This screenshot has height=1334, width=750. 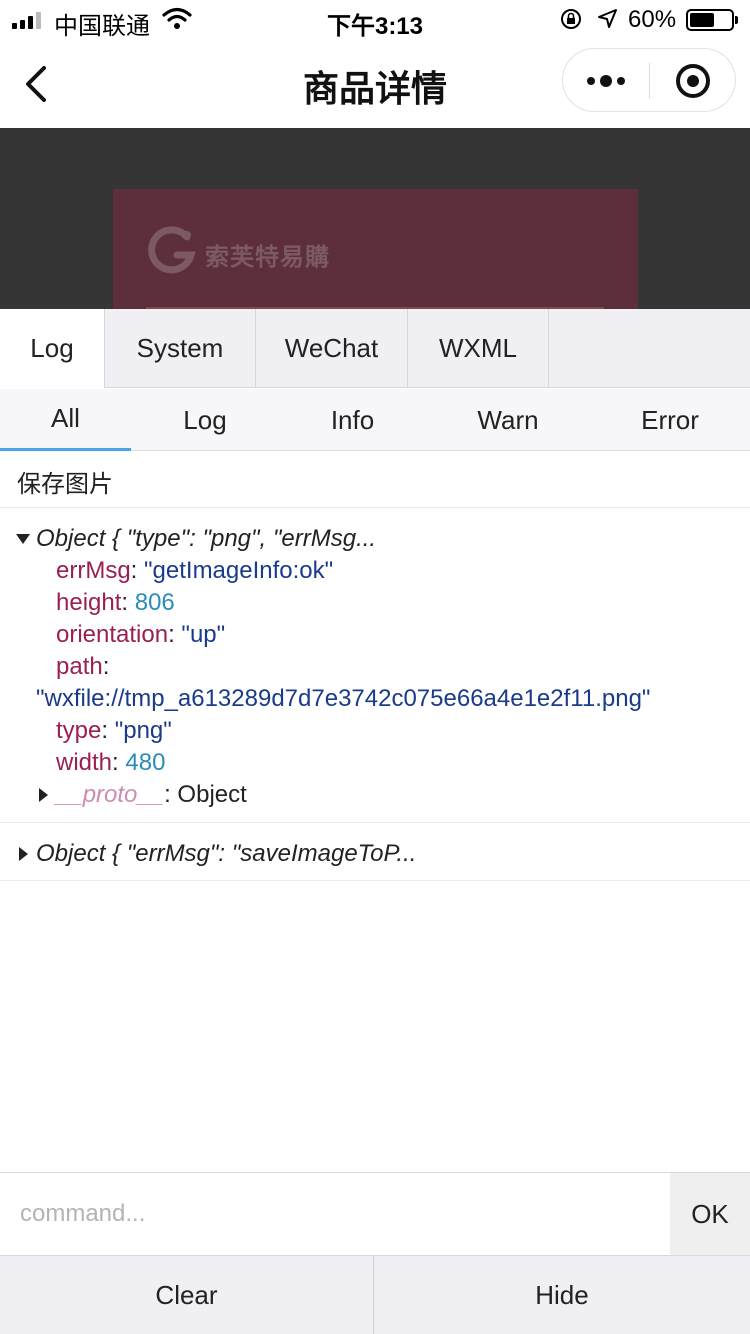 What do you see at coordinates (79, 666) in the screenshot?
I see `property-key: path` at bounding box center [79, 666].